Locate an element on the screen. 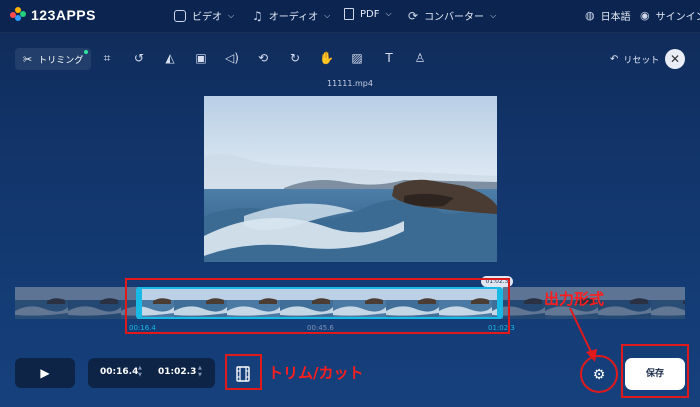 The height and width of the screenshot is (407, 700). save-button: 保存 is located at coordinates (655, 374).